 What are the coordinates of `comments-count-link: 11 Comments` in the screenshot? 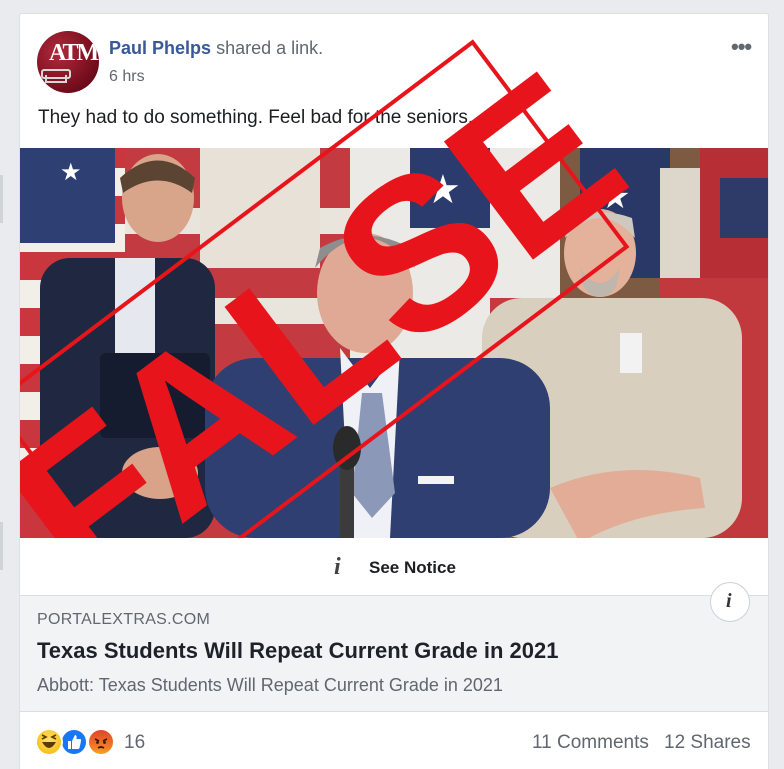 It's located at (590, 743).